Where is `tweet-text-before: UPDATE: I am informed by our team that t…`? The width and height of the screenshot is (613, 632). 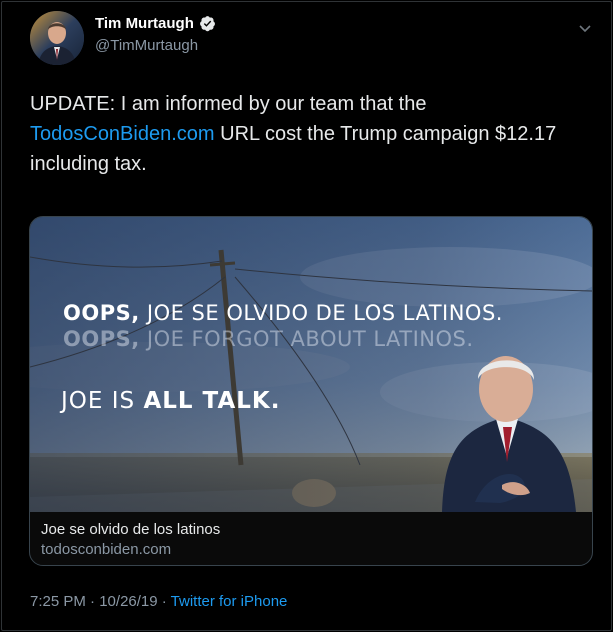
tweet-text-before: UPDATE: I am informed by our team that t… is located at coordinates (228, 104).